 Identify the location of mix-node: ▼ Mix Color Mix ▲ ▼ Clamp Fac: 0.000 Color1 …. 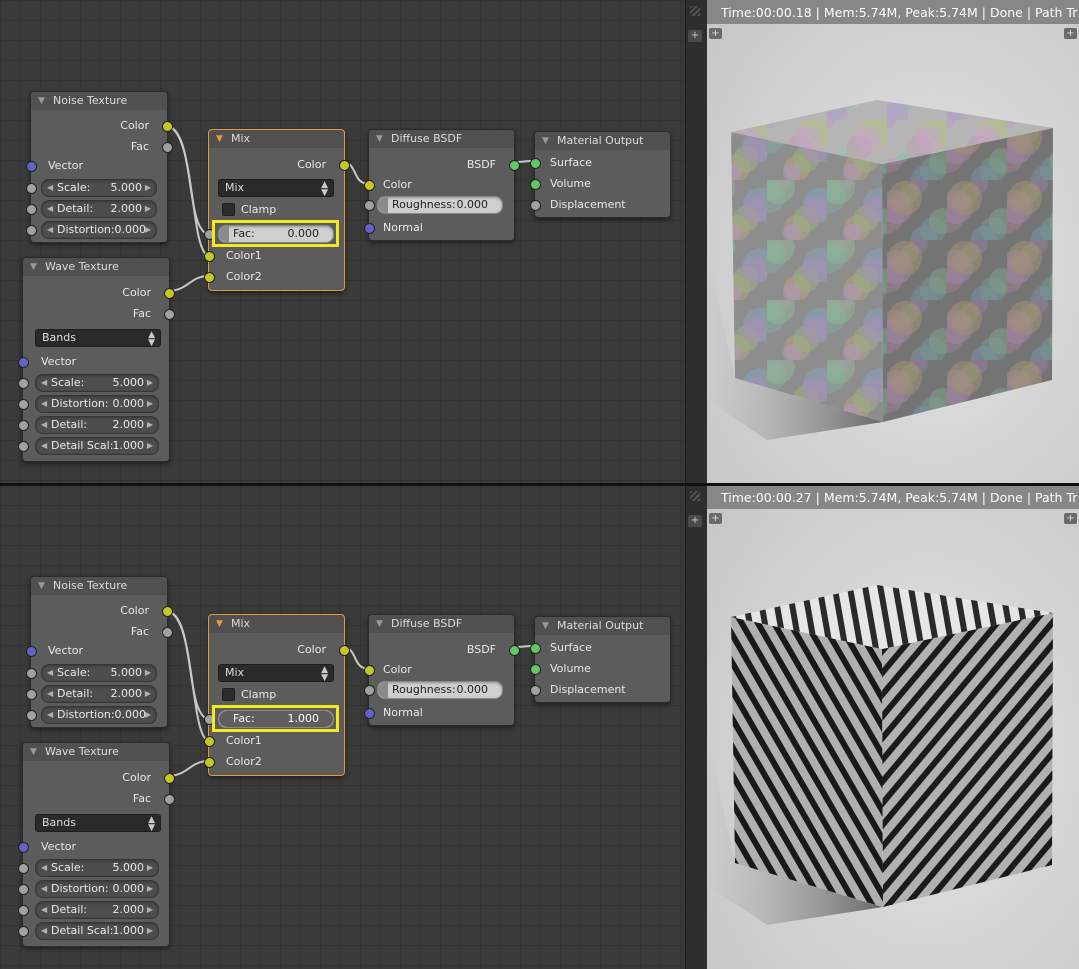
(277, 210).